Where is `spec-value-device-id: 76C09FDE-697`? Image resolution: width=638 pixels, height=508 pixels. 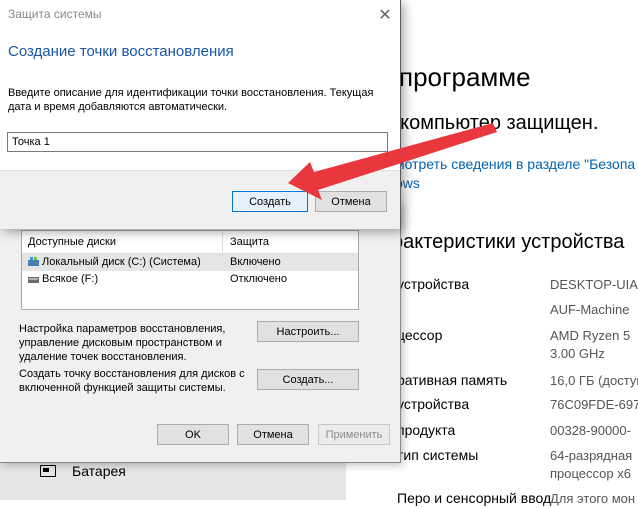 spec-value-device-id: 76C09FDE-697 is located at coordinates (594, 404).